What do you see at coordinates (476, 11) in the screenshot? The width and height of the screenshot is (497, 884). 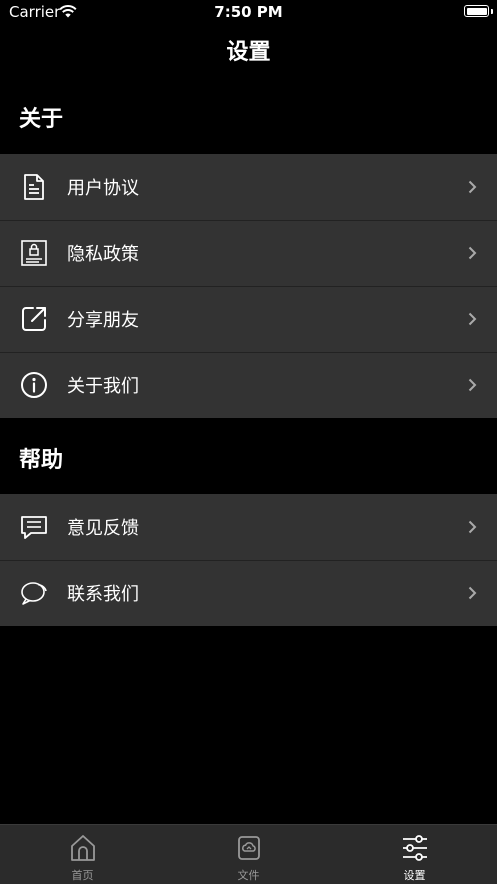 I see `battery-icon` at bounding box center [476, 11].